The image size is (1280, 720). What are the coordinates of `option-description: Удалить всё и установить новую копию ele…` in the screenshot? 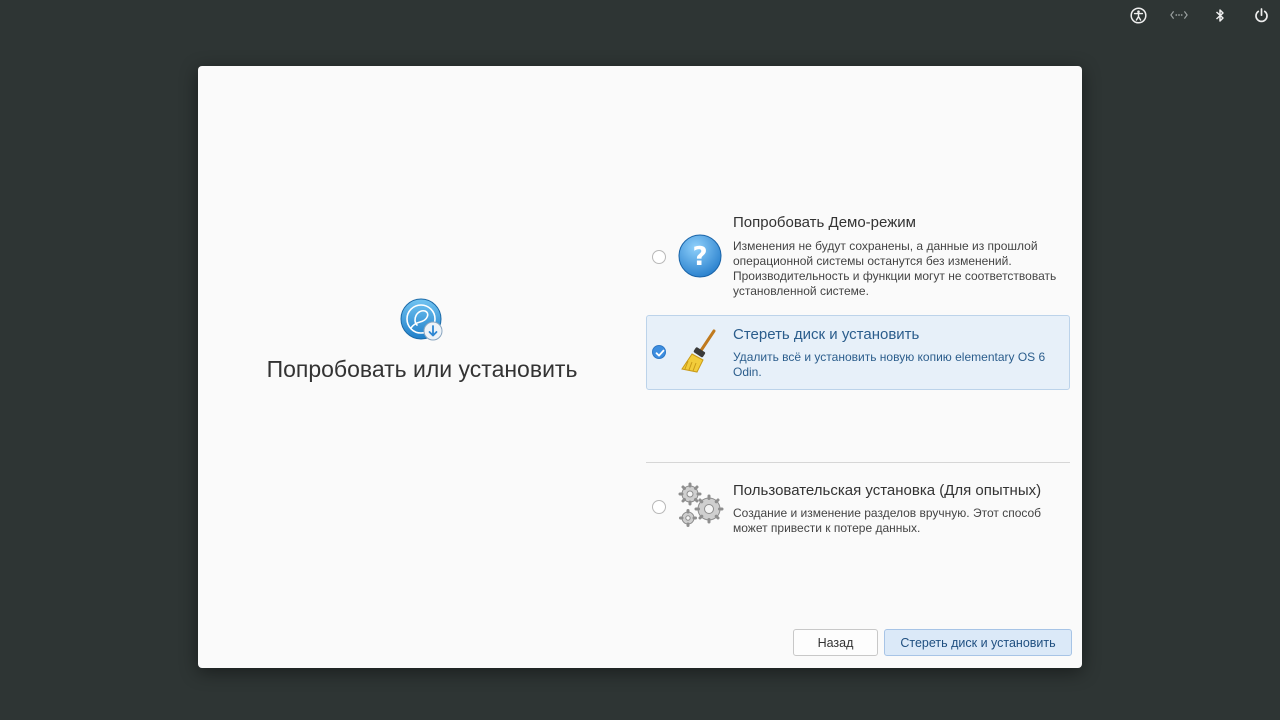 It's located at (889, 364).